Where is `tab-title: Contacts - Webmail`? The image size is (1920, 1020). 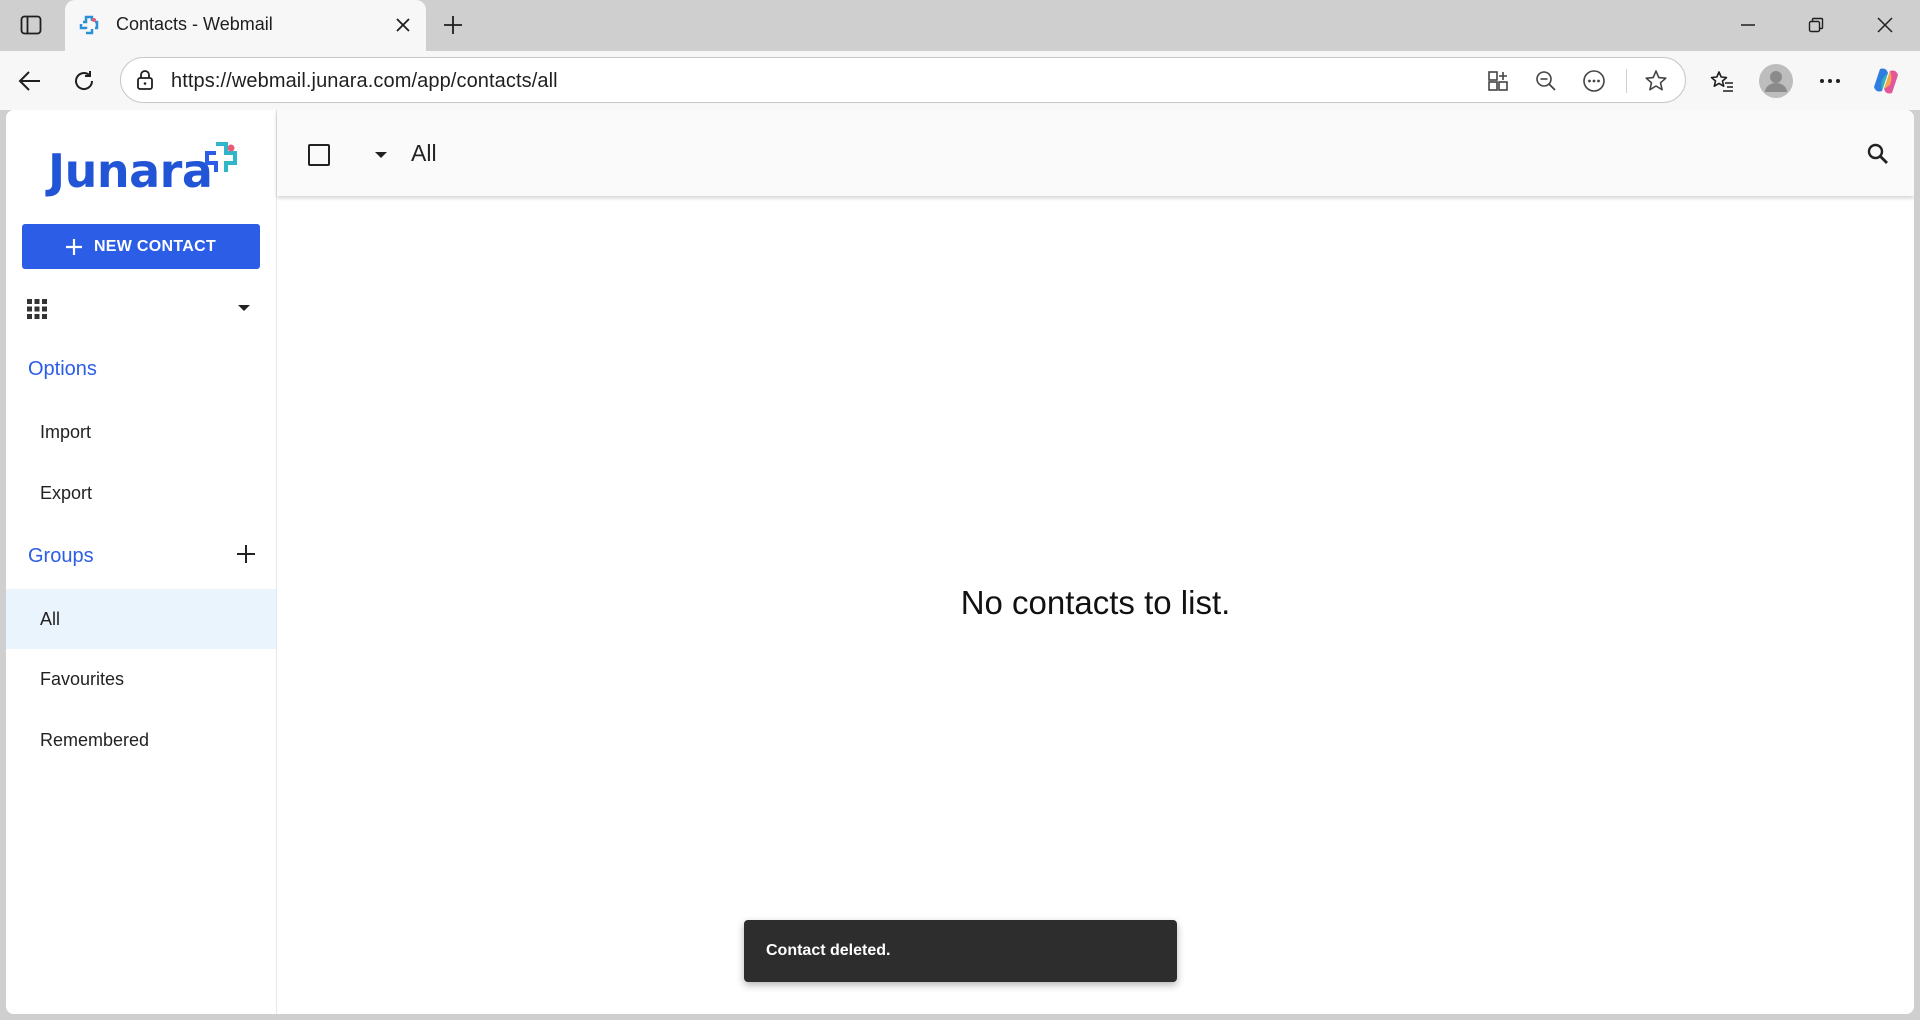 tab-title: Contacts - Webmail is located at coordinates (194, 24).